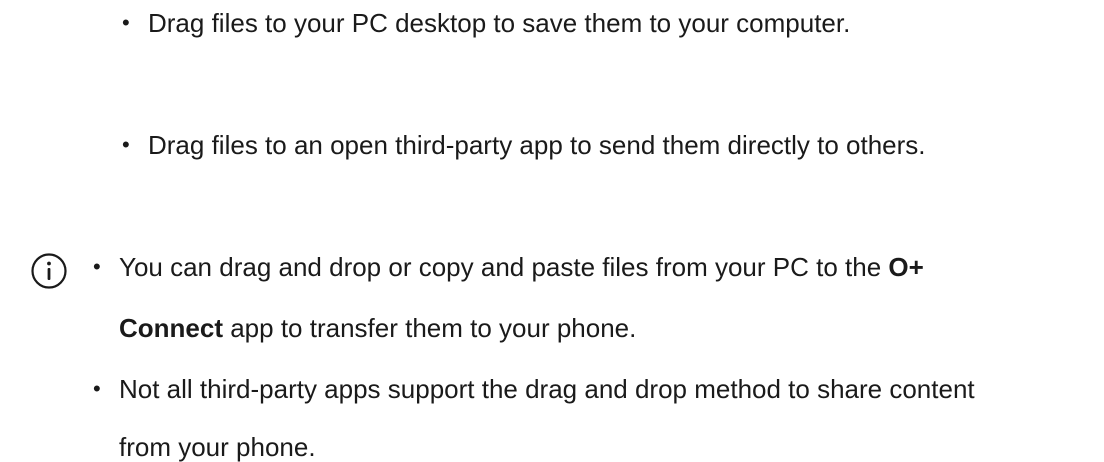 The width and height of the screenshot is (1104, 462). Describe the element at coordinates (171, 328) in the screenshot. I see `app-name-bold: Connect` at that location.